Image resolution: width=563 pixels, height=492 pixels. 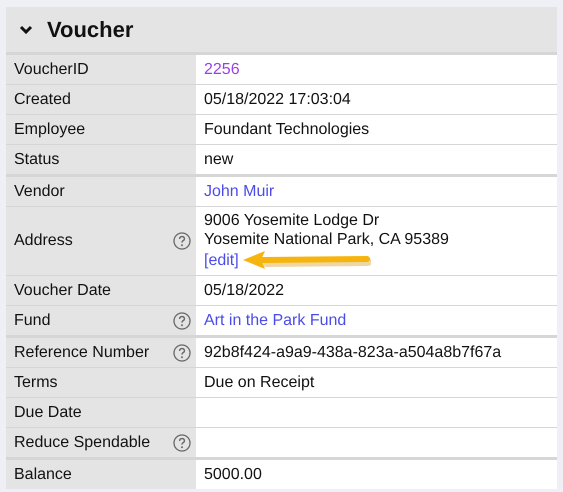 I want to click on field-value: 05/18/2022 17:03:04, so click(x=278, y=99).